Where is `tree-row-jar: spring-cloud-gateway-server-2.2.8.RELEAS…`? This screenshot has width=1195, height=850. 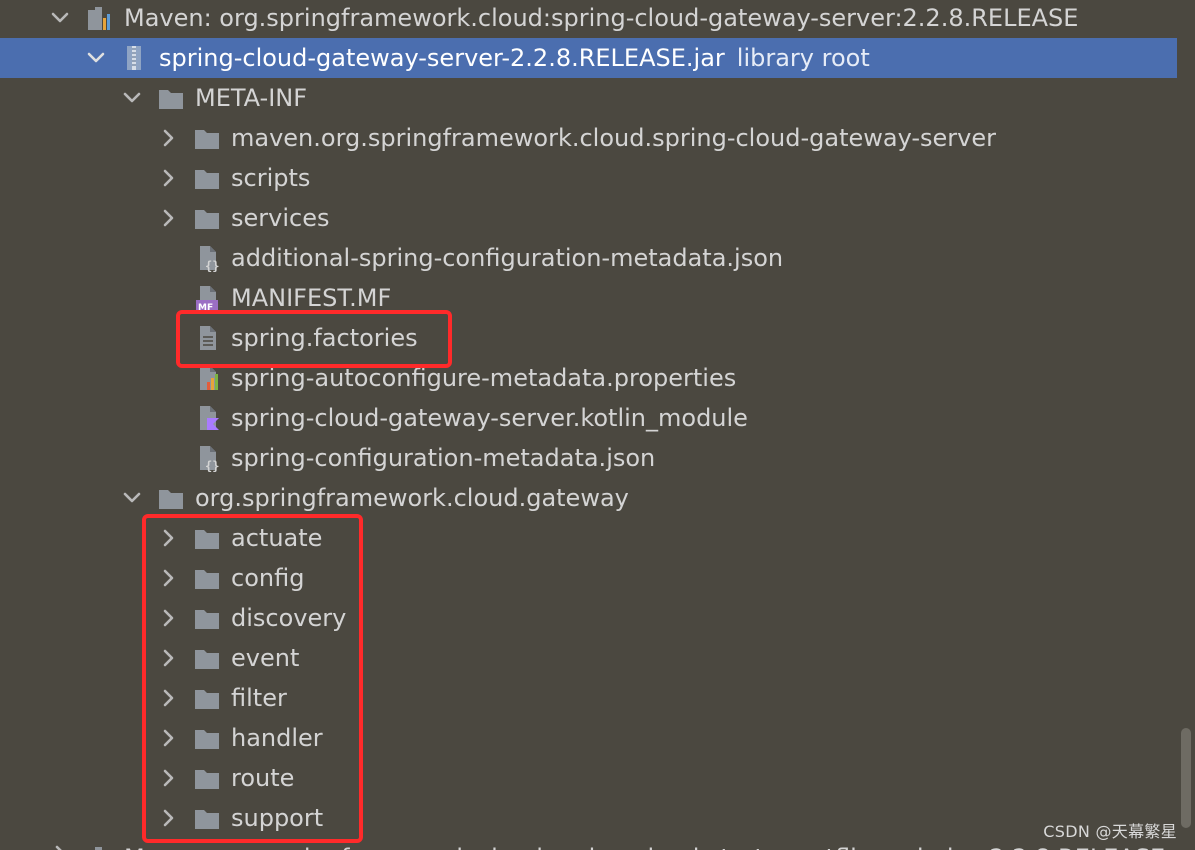 tree-row-jar: spring-cloud-gateway-server-2.2.8.RELEAS… is located at coordinates (588, 58).